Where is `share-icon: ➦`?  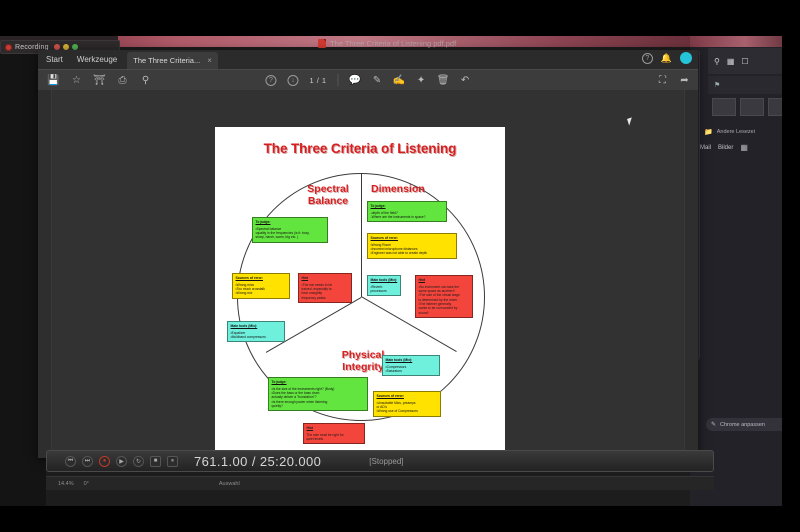 share-icon: ➦ is located at coordinates (684, 80).